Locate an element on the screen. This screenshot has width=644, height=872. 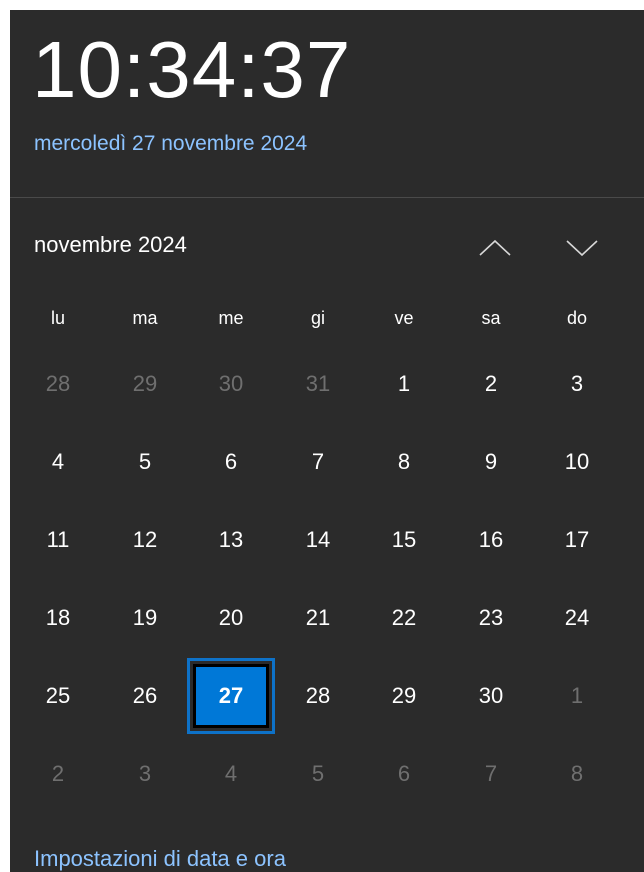
calendar-day: 10 is located at coordinates (577, 462).